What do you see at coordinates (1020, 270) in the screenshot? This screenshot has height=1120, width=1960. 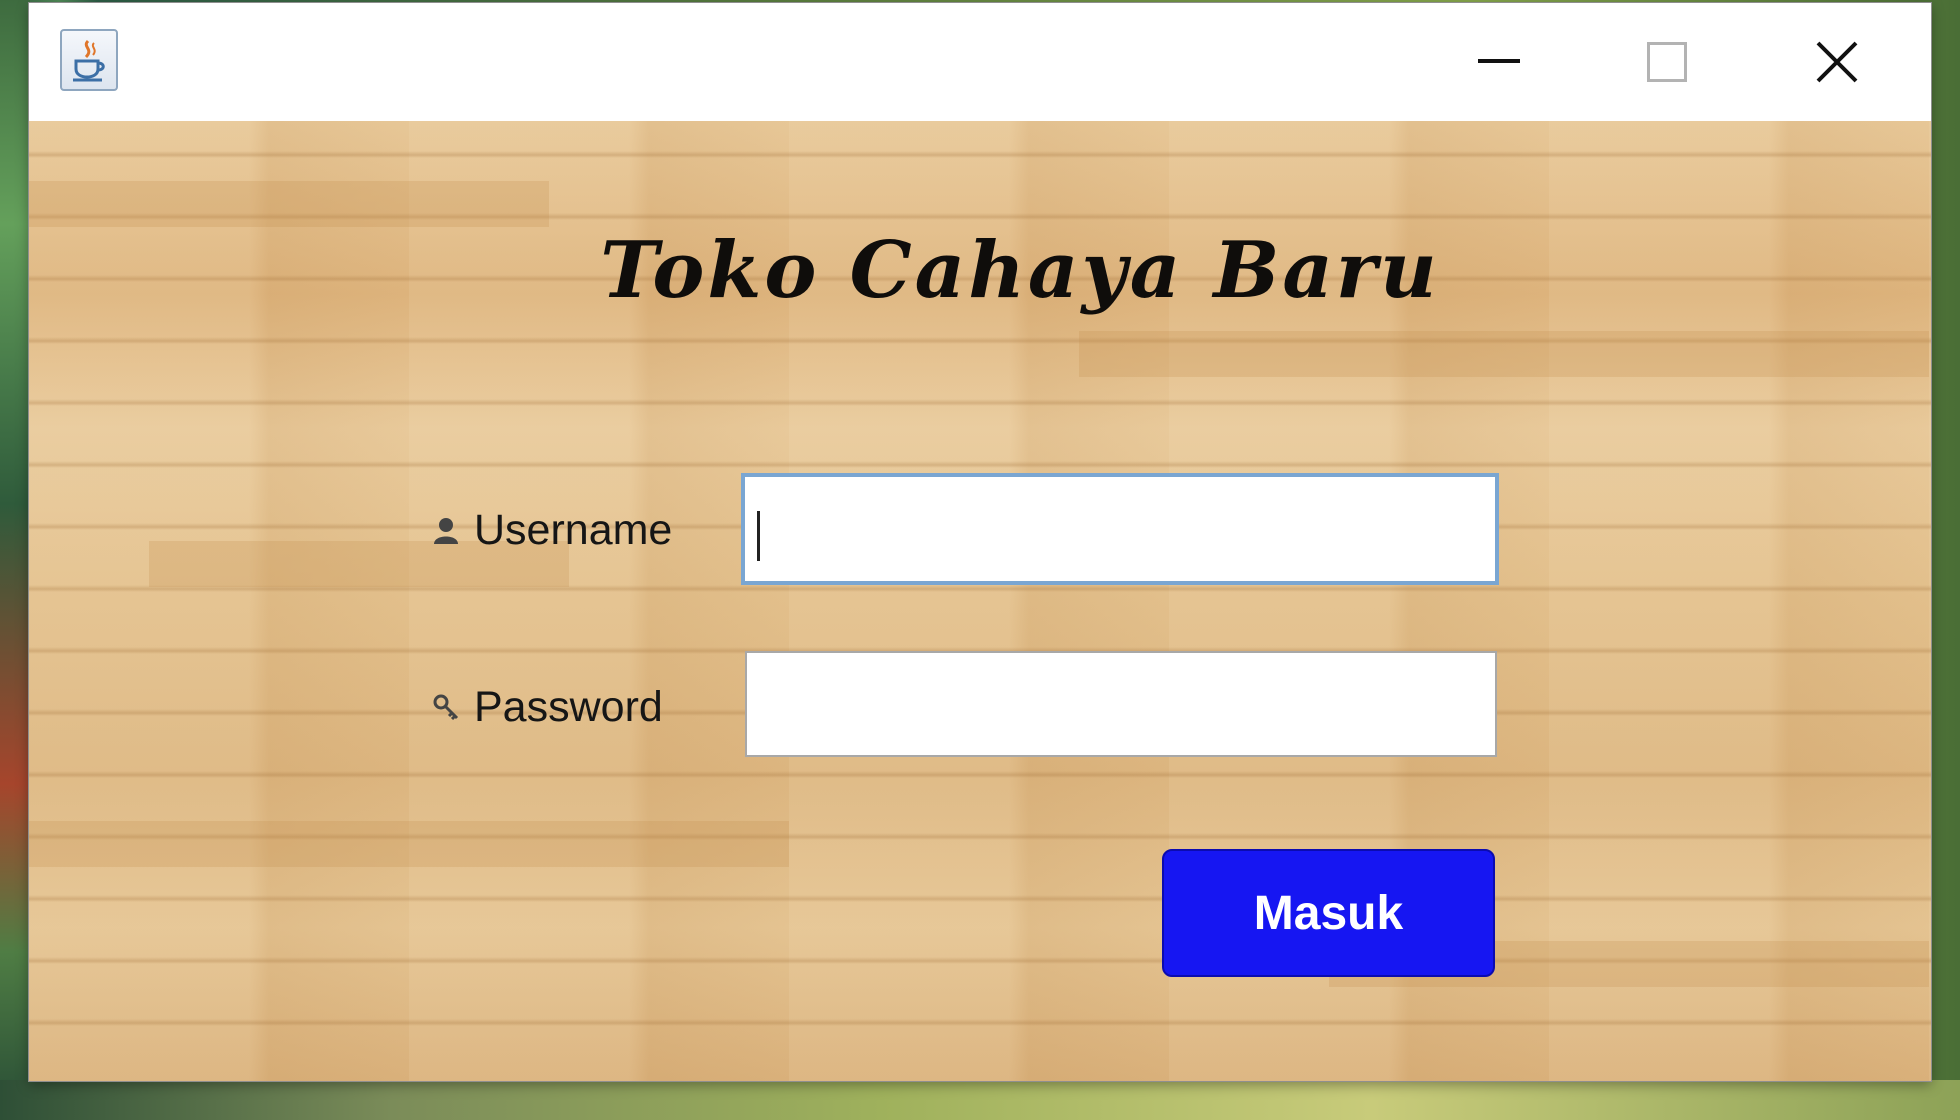 I see `app-heading: Toko Cahaya Baru` at bounding box center [1020, 270].